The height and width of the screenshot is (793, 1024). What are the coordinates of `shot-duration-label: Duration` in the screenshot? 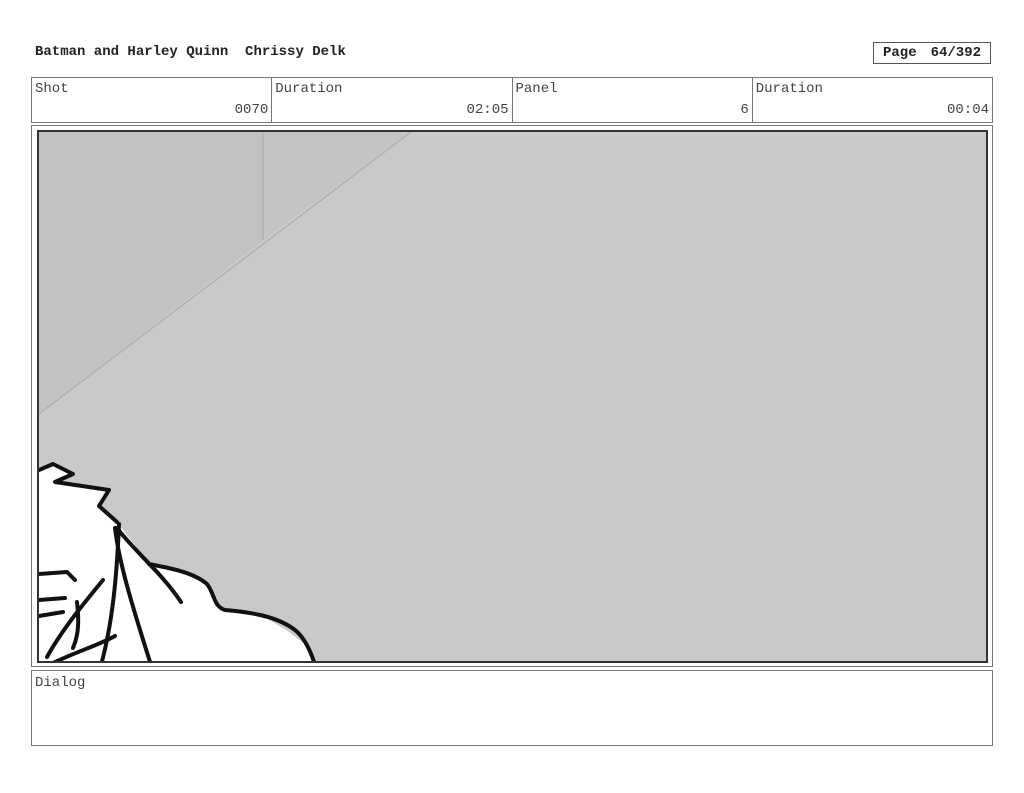 It's located at (309, 89).